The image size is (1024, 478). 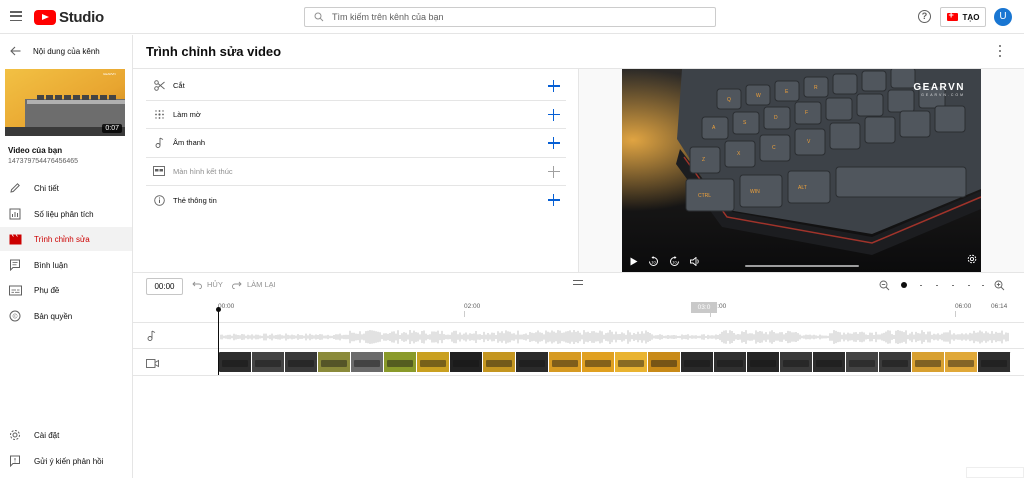 What do you see at coordinates (801, 261) in the screenshot?
I see `player-controls: 10 10` at bounding box center [801, 261].